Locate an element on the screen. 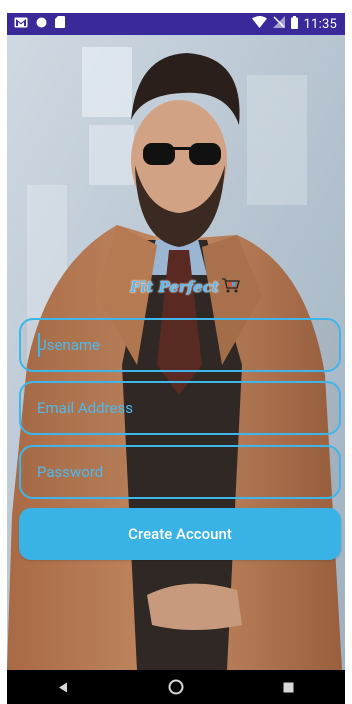  gmail-icon is located at coordinates (21, 24).